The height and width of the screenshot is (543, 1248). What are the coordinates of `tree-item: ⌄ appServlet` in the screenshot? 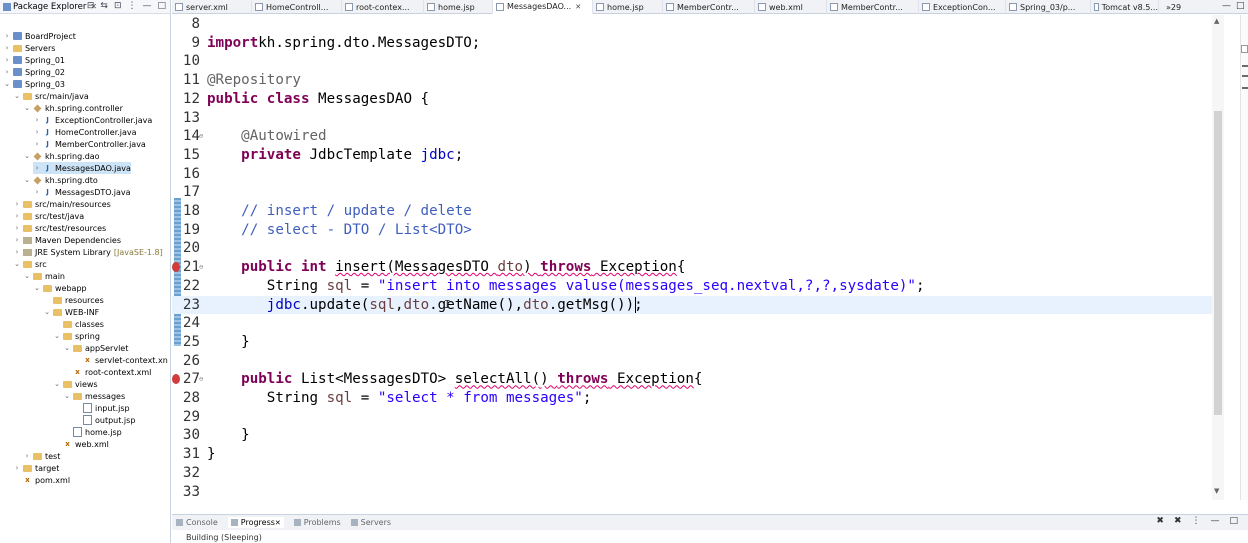 It's located at (95, 348).